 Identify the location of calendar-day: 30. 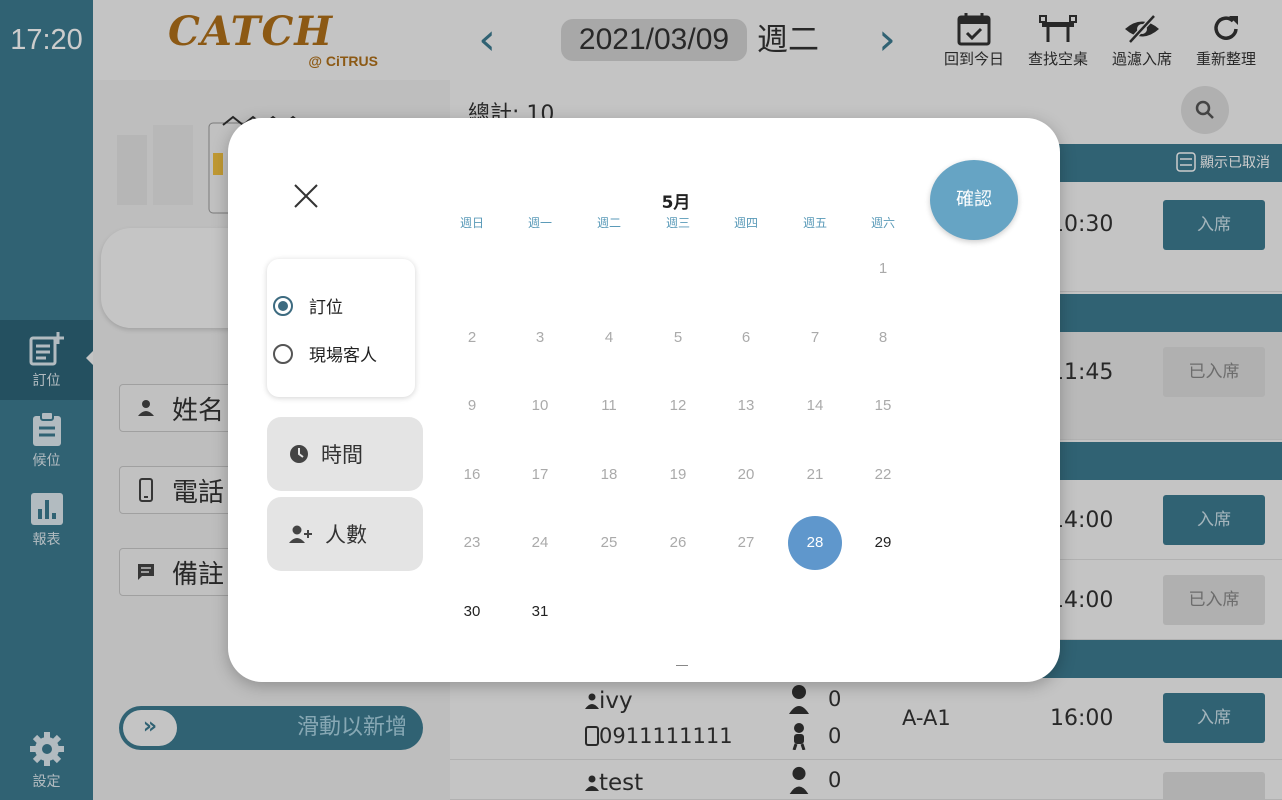
(472, 612).